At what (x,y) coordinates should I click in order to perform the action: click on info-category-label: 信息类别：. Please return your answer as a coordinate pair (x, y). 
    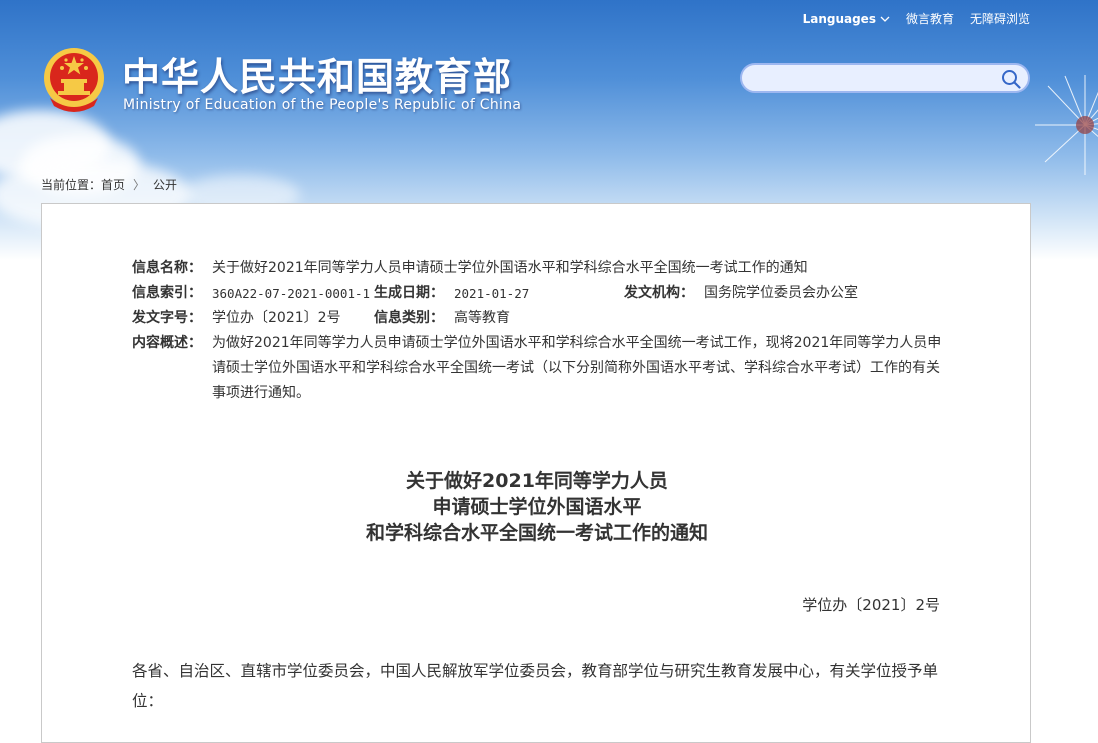
    Looking at the image, I should click on (409, 318).